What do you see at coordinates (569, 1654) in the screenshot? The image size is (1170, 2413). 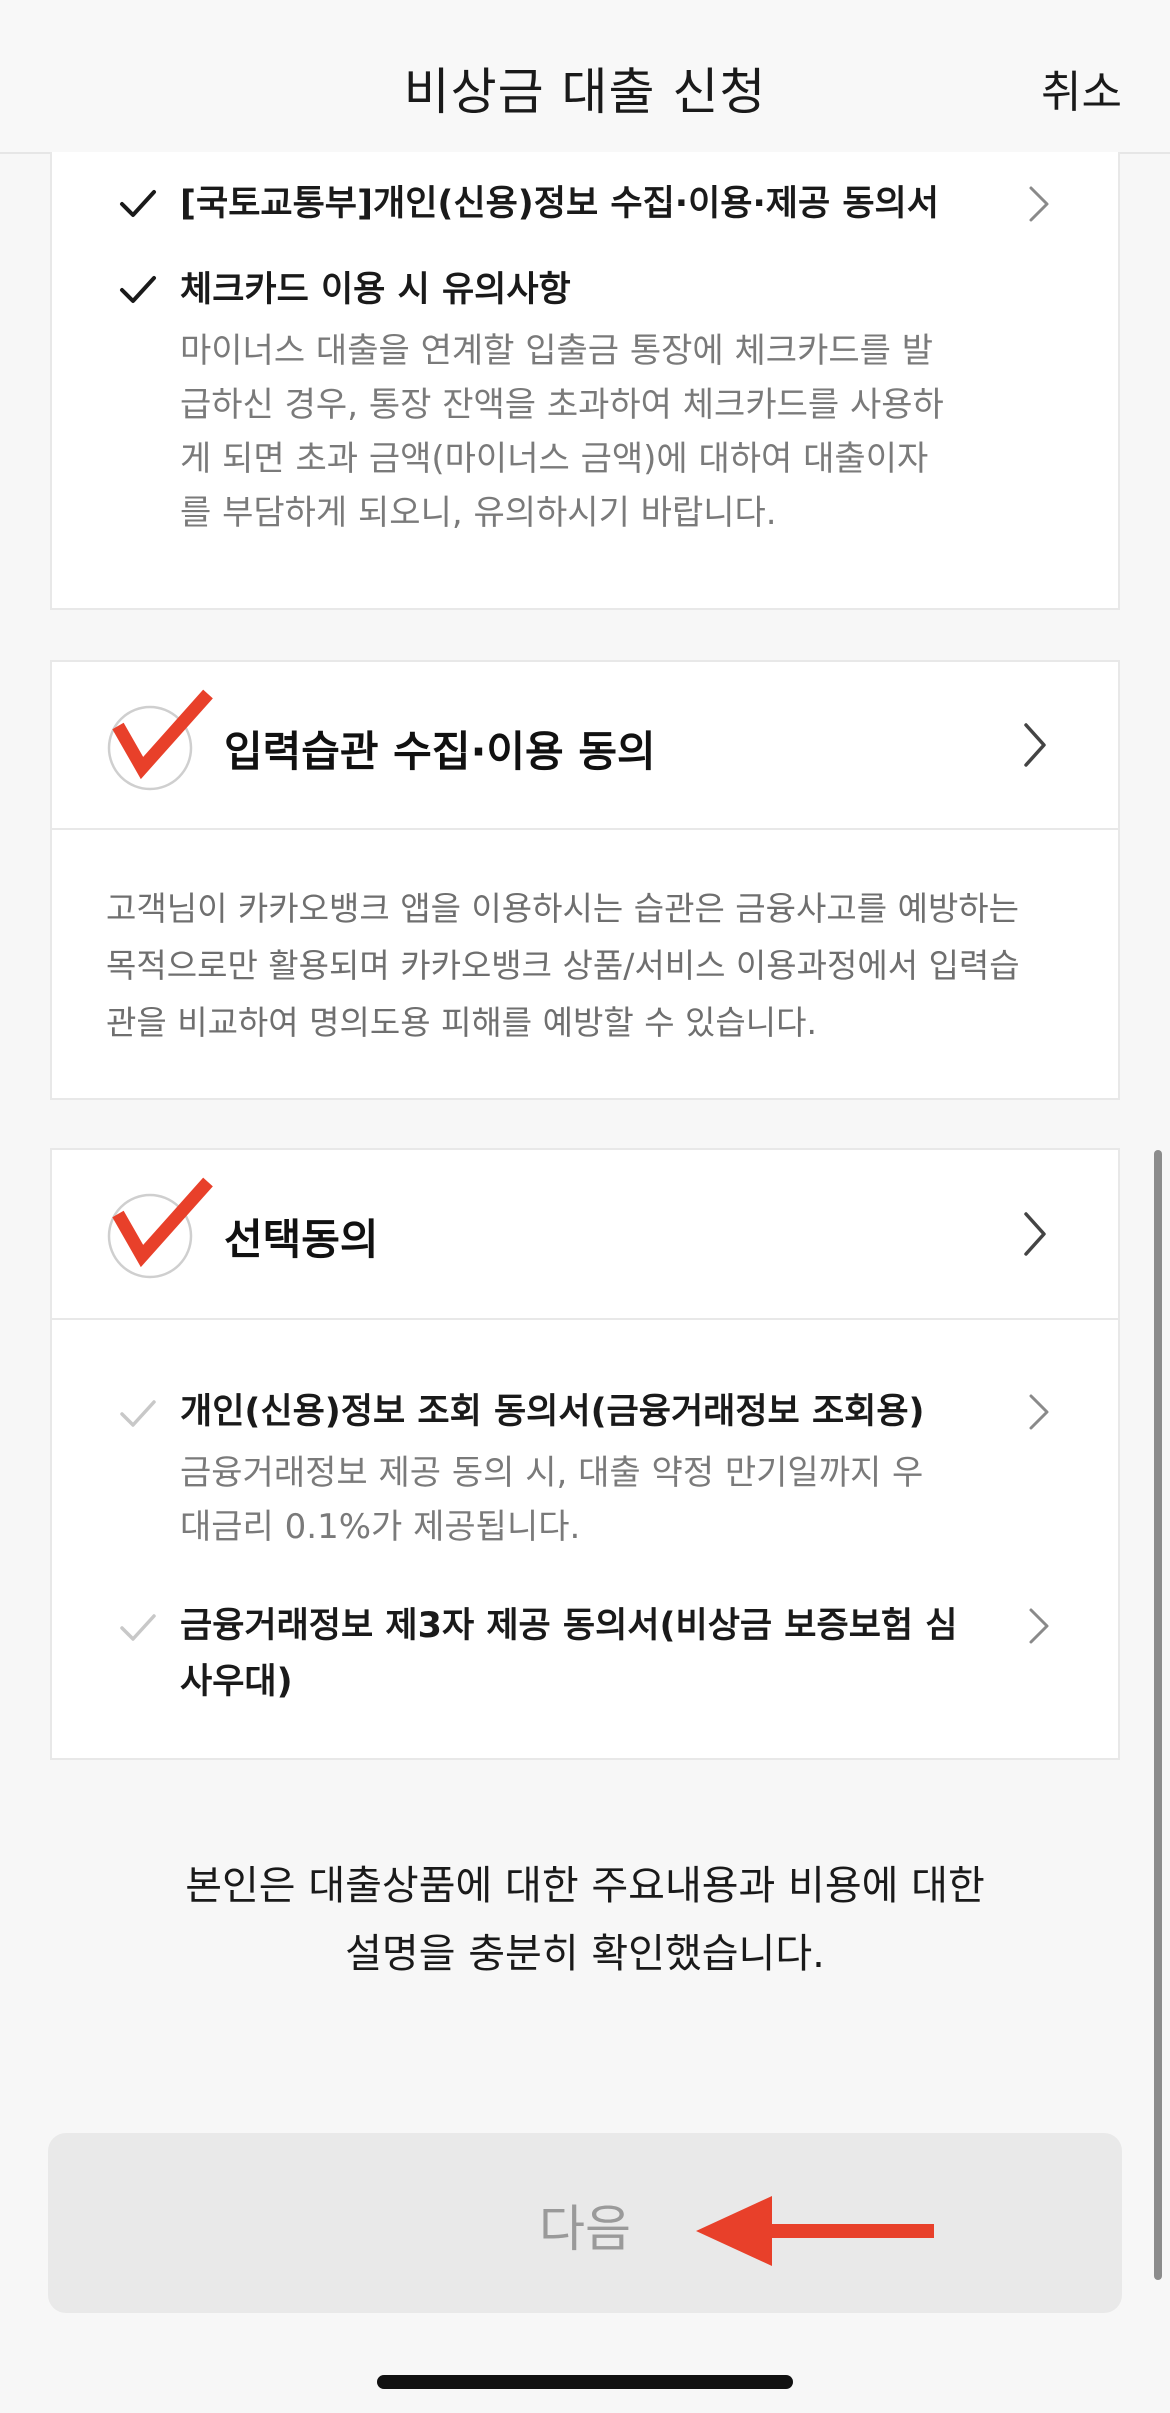 I see `agreement-title: 금융거래정보 제3자 제공 동의서(비상금 보증보험 심 사우대)` at bounding box center [569, 1654].